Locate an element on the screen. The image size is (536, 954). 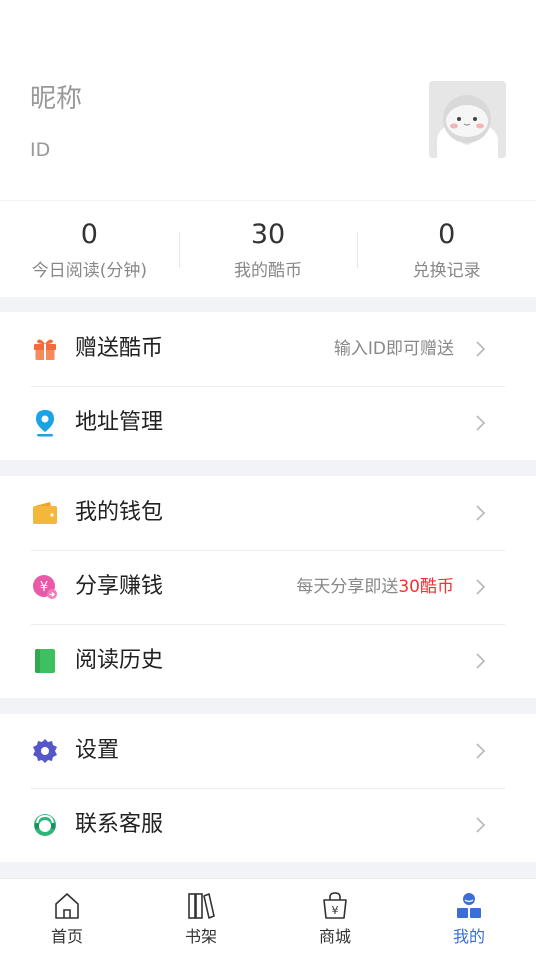
user-id: ID is located at coordinates (40, 150).